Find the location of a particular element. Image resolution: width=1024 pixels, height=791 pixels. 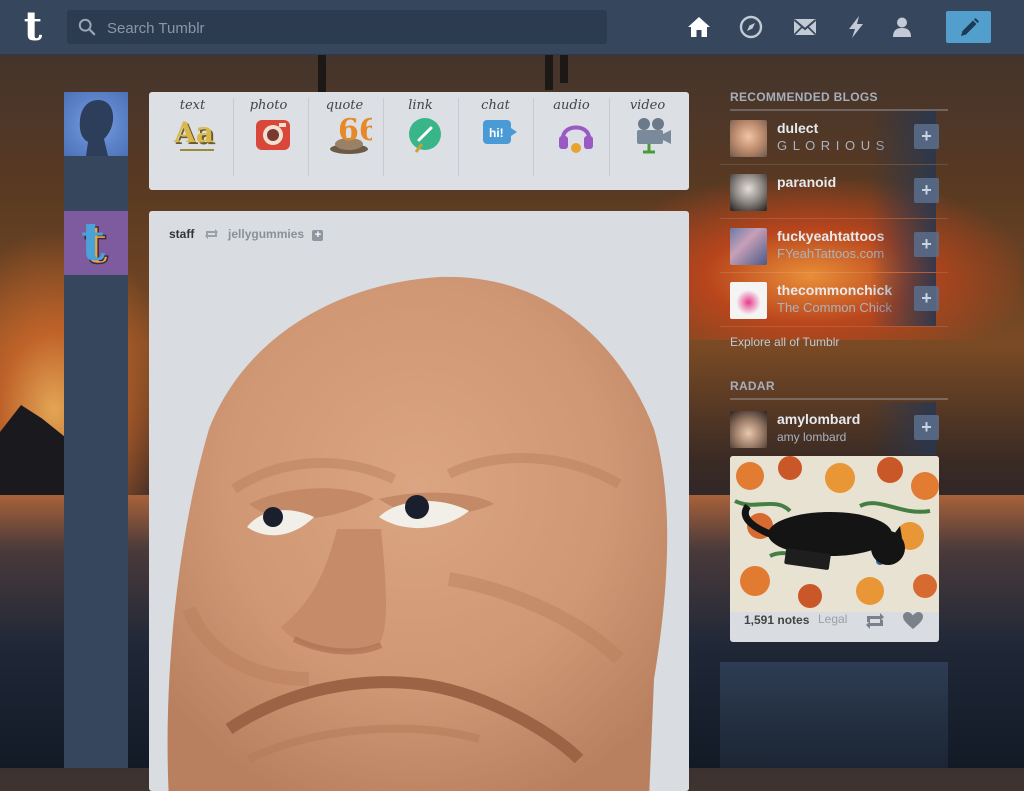

text-icon: Aa Aa is located at coordinates (195, 133).